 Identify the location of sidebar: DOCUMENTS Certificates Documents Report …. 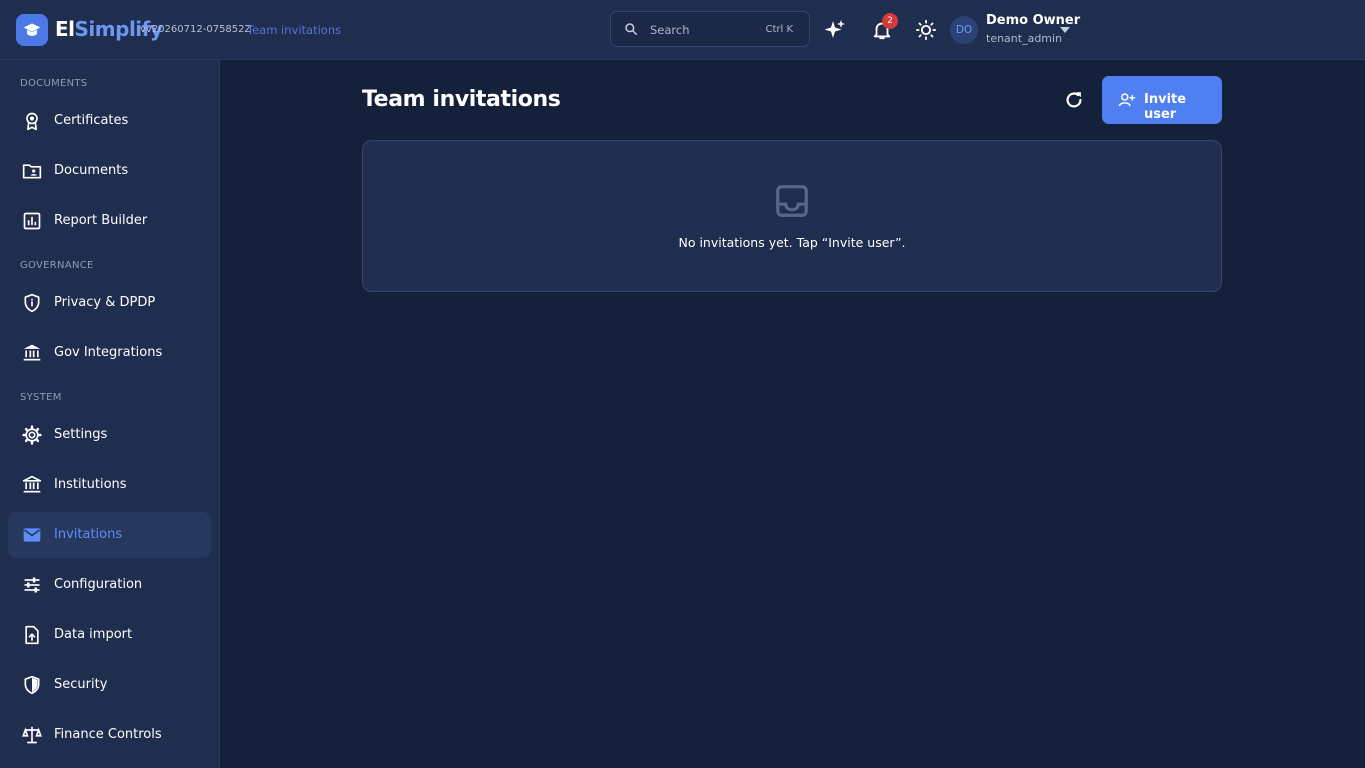
(110, 414).